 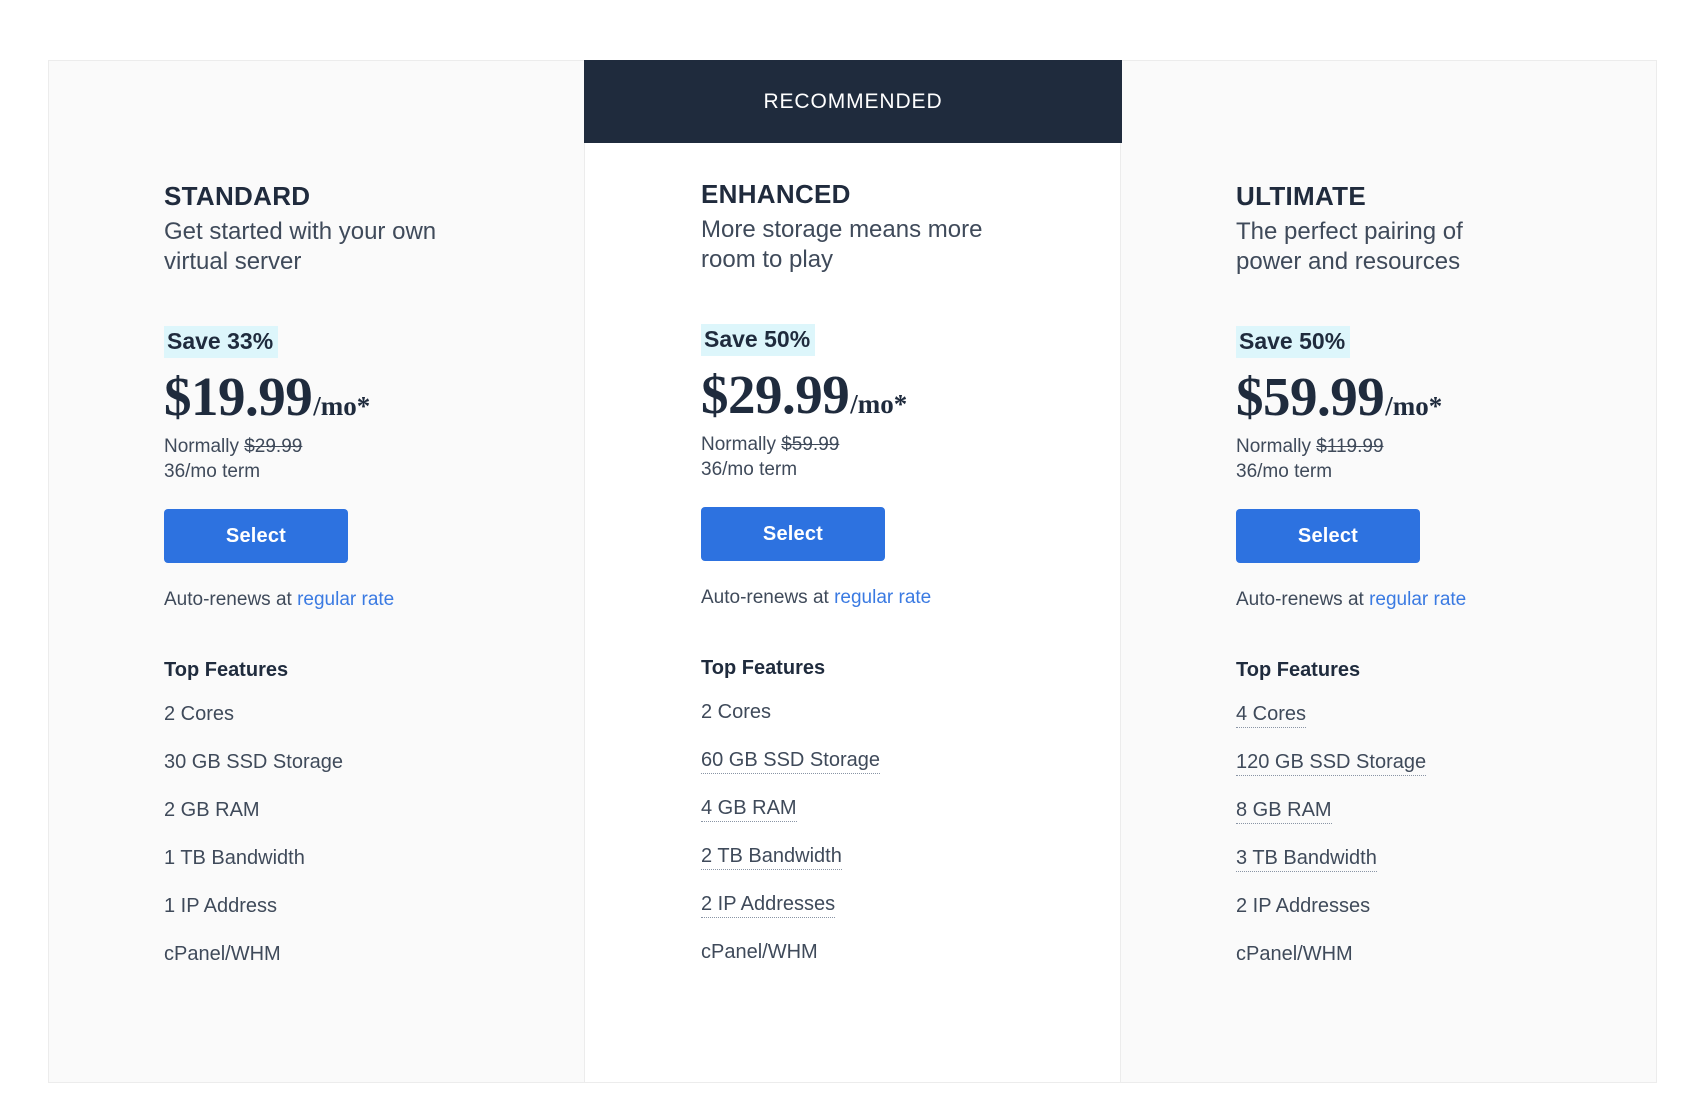 I want to click on feature-item: 8 GB RAM, so click(x=1431, y=811).